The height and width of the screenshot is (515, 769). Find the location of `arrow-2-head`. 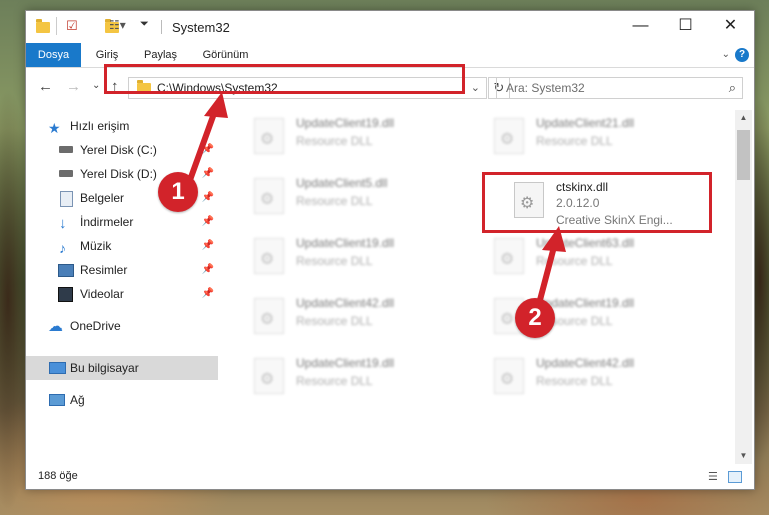

arrow-2-head is located at coordinates (554, 239).